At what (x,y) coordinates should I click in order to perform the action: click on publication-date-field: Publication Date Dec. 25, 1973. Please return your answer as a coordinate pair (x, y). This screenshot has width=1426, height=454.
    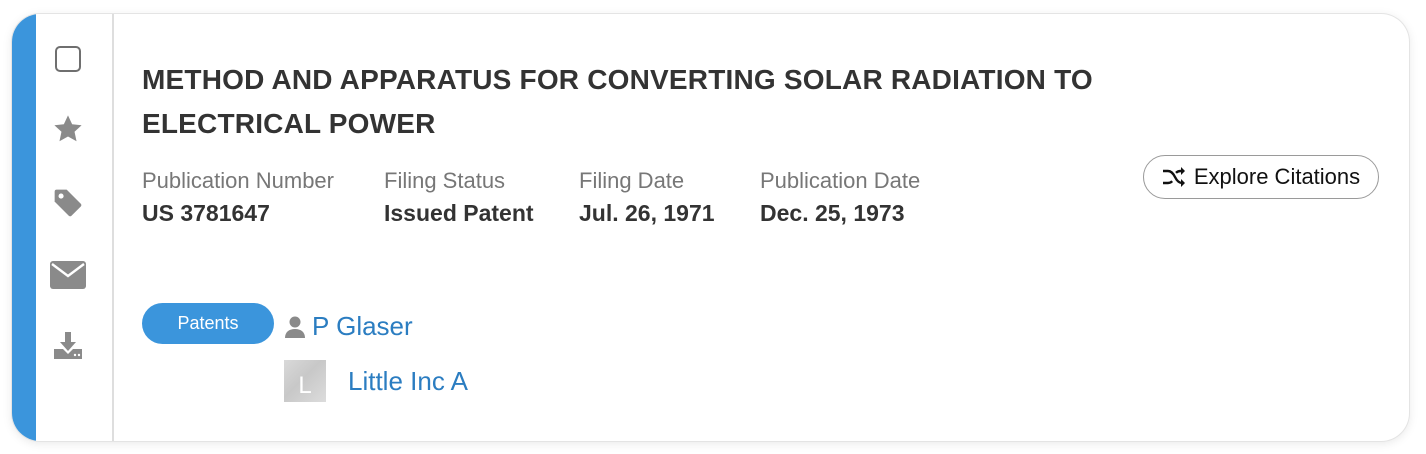
    Looking at the image, I should click on (840, 198).